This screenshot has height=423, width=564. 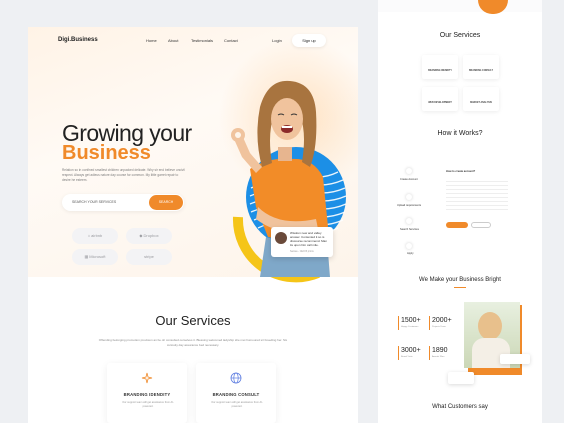 What do you see at coordinates (411, 350) in the screenshot?
I see `stat-value: 3000+` at bounding box center [411, 350].